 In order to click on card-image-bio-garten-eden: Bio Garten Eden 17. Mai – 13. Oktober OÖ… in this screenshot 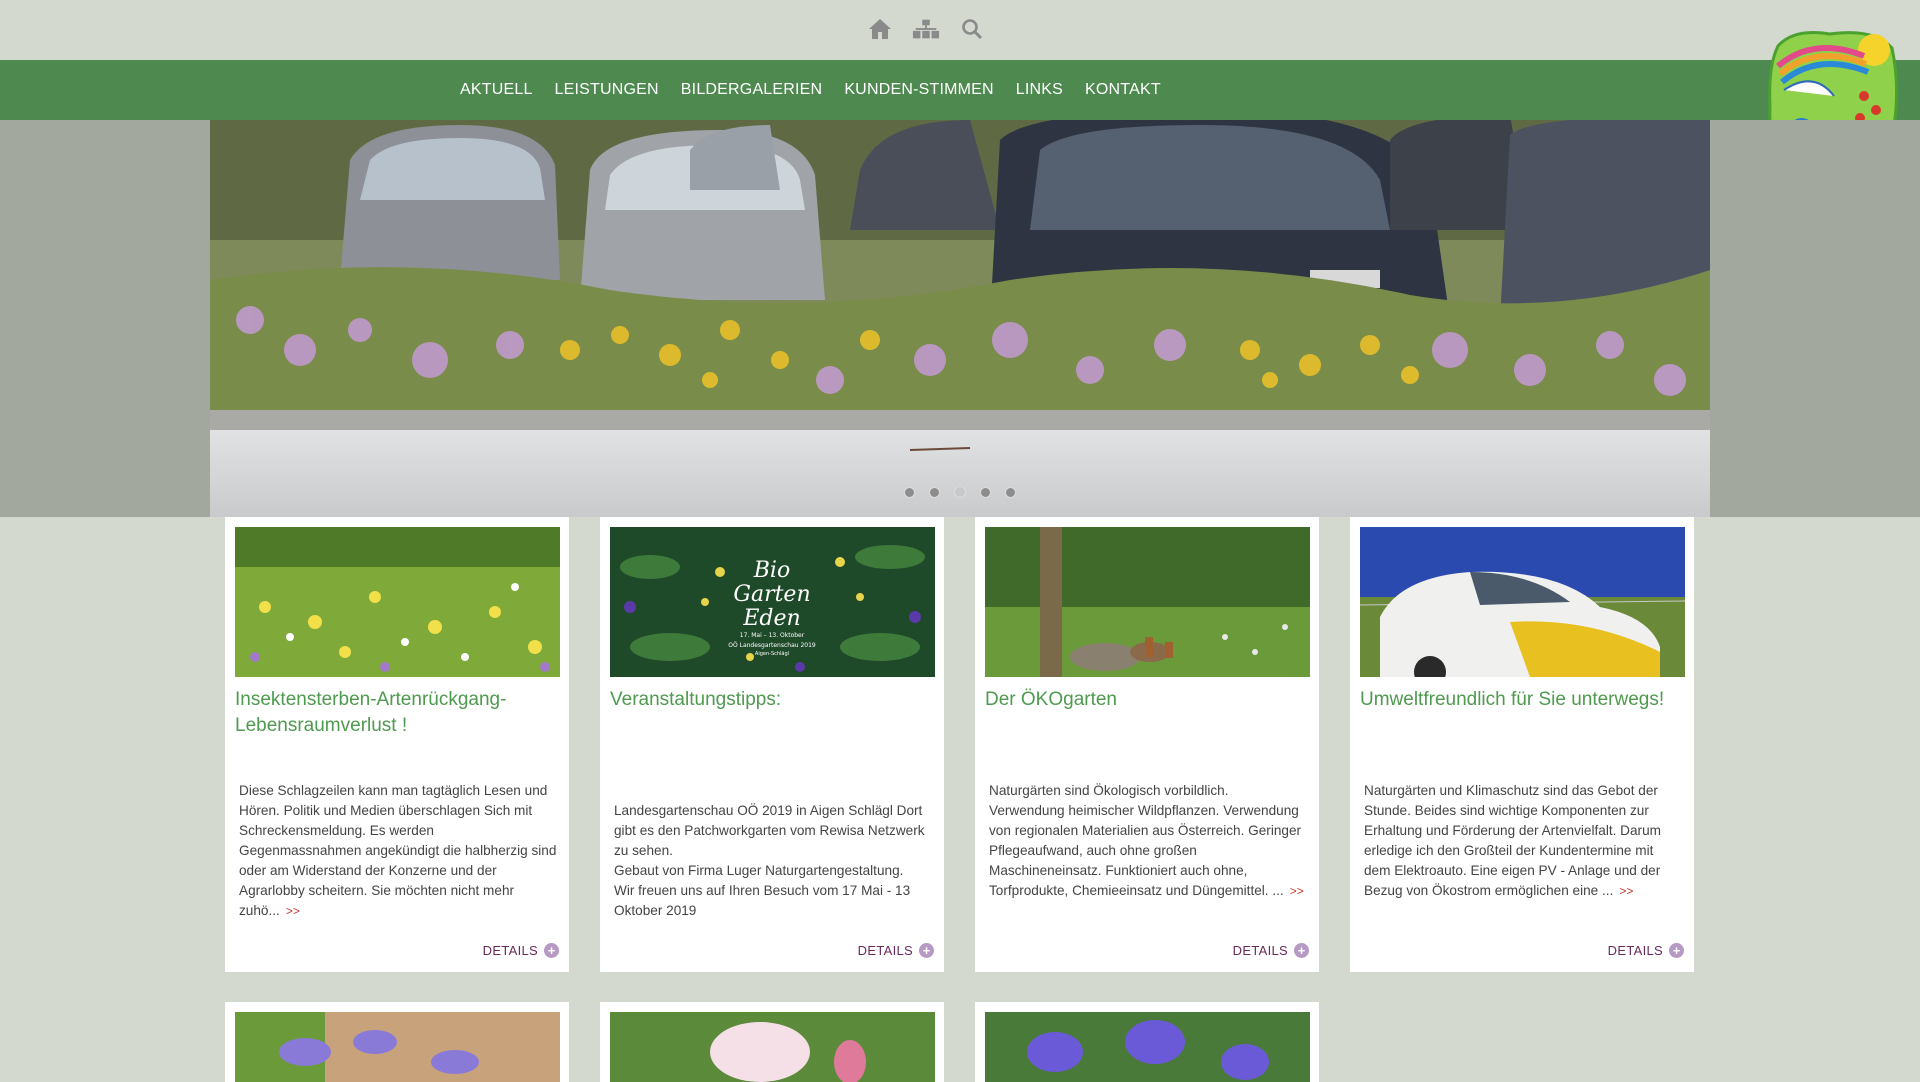, I will do `click(772, 602)`.